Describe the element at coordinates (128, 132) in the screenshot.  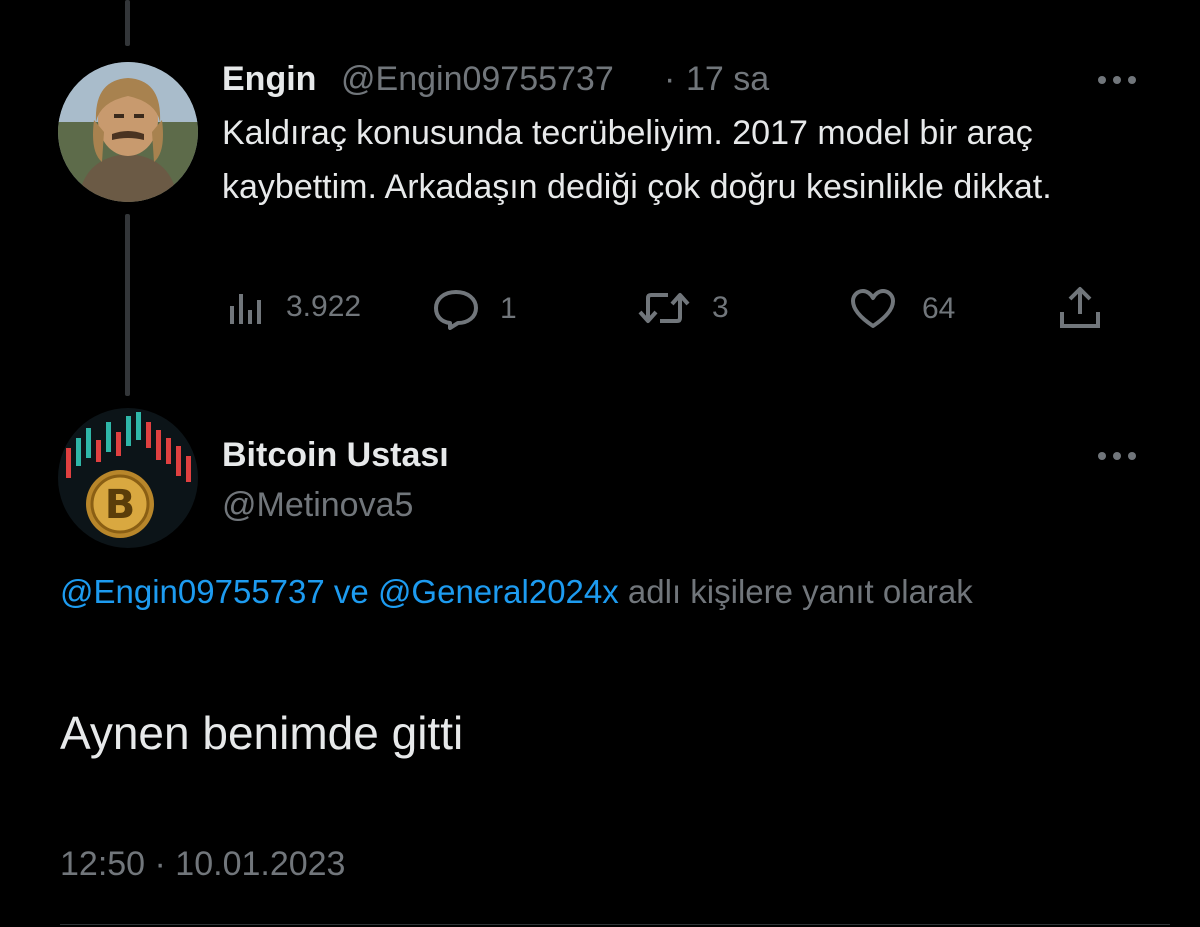
I see `avatar-engin` at that location.